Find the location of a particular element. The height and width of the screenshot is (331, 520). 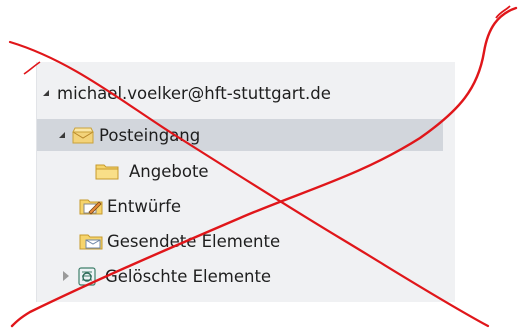

account-row: michael.voelker@hft-stuttgart.de is located at coordinates (246, 93).